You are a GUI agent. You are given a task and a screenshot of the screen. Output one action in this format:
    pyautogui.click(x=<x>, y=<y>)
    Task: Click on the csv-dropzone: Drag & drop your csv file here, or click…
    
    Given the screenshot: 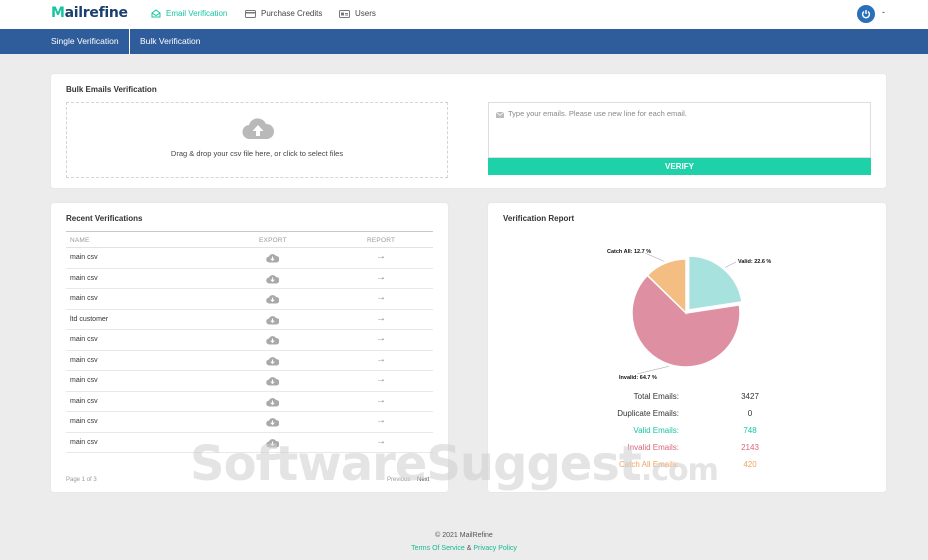 What is the action you would take?
    pyautogui.click(x=257, y=140)
    